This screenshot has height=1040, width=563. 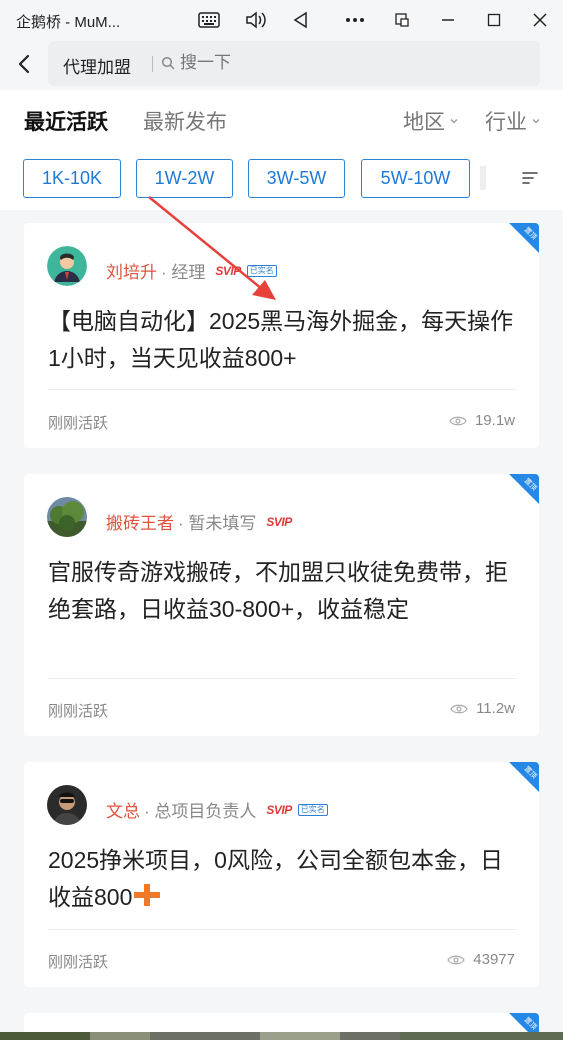 I want to click on back-button, so click(x=24, y=64).